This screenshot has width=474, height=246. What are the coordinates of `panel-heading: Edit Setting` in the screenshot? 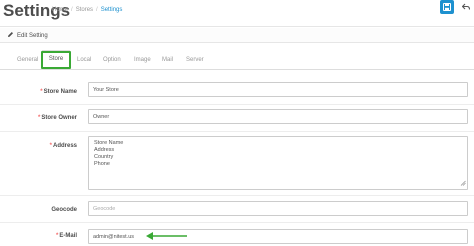 It's located at (237, 35).